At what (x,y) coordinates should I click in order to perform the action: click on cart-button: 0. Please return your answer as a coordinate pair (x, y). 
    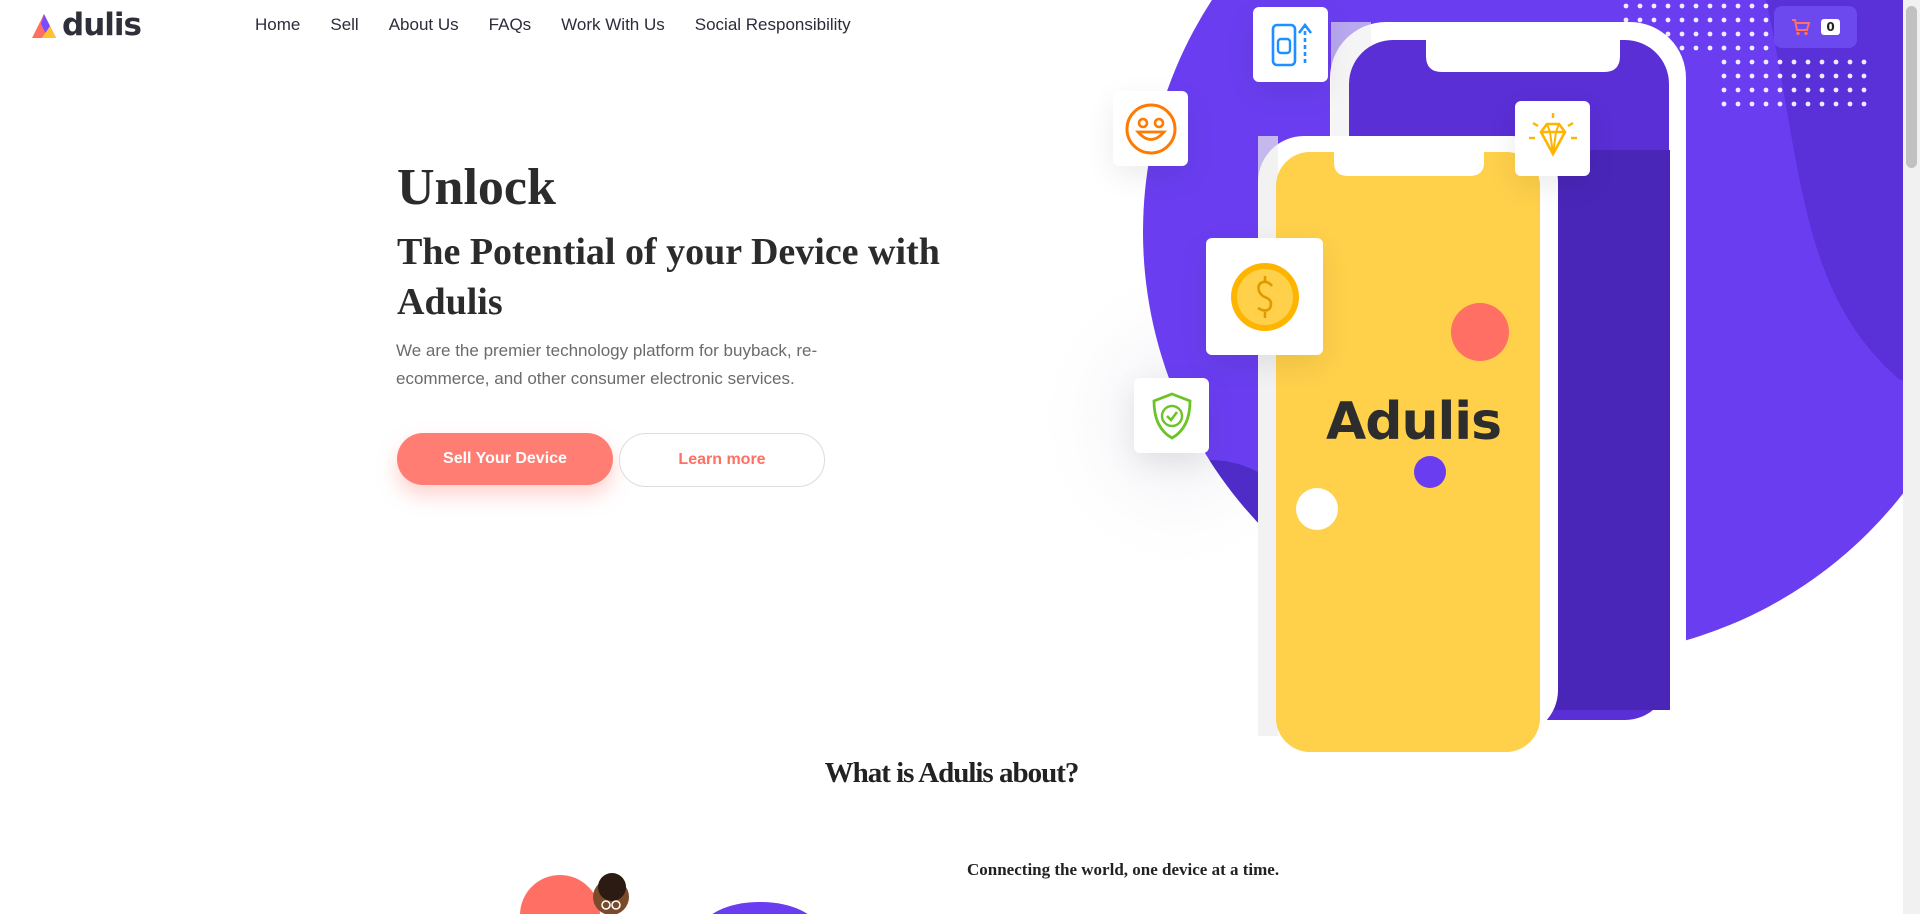
    Looking at the image, I should click on (1815, 27).